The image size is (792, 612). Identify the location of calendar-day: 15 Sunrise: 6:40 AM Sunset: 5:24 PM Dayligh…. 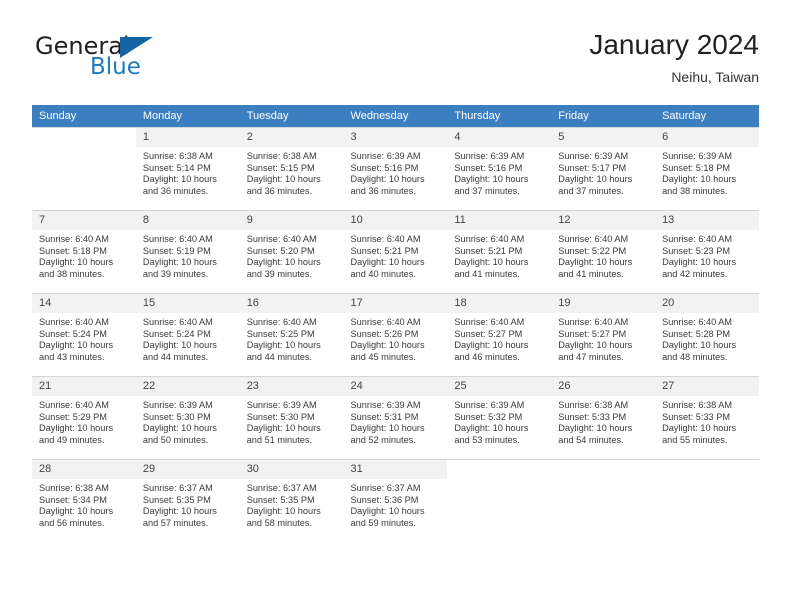
(187, 334).